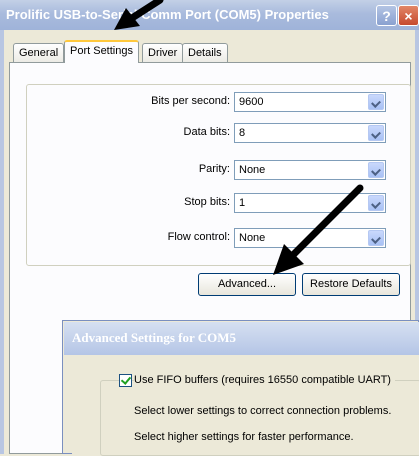  Describe the element at coordinates (190, 101) in the screenshot. I see `bits-per-second-label: Bits per second:` at that location.